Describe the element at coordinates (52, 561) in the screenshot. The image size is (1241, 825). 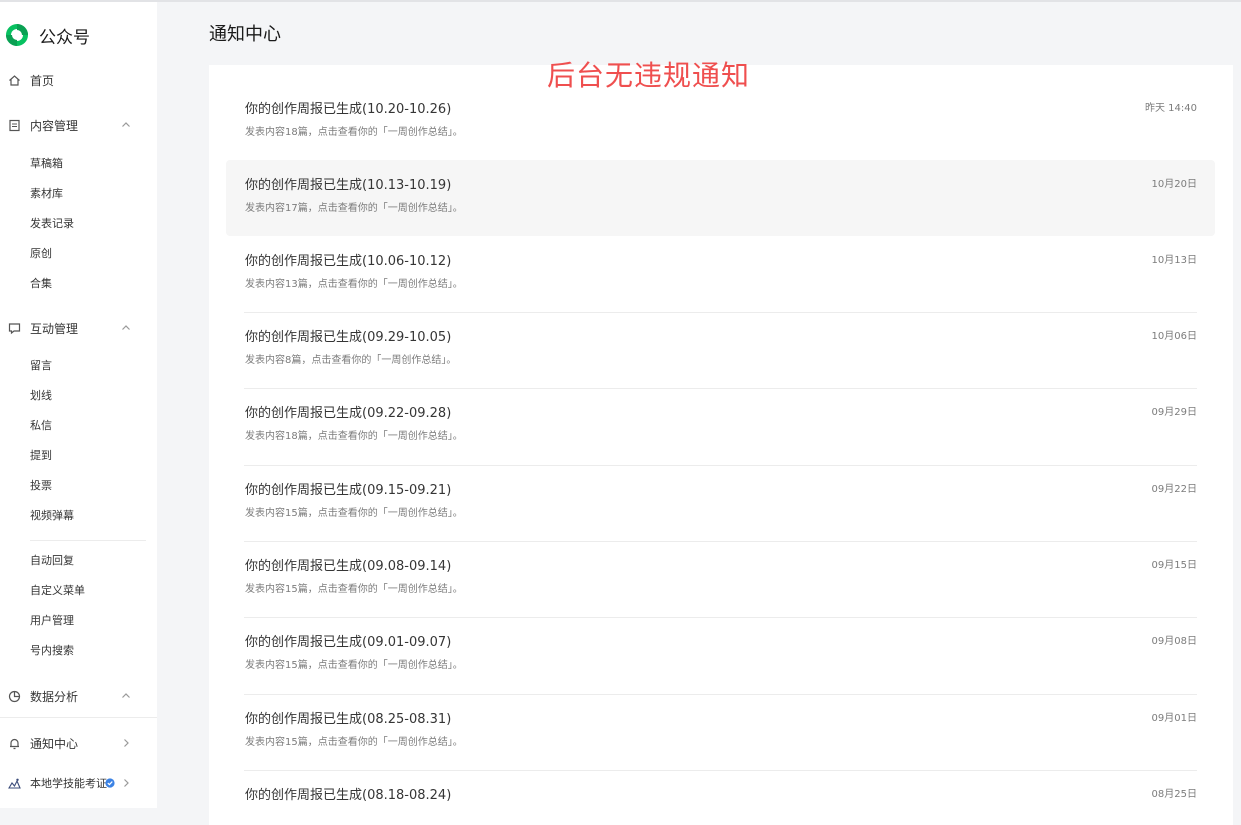
I see `nav-auto-reply: 自动回复` at that location.